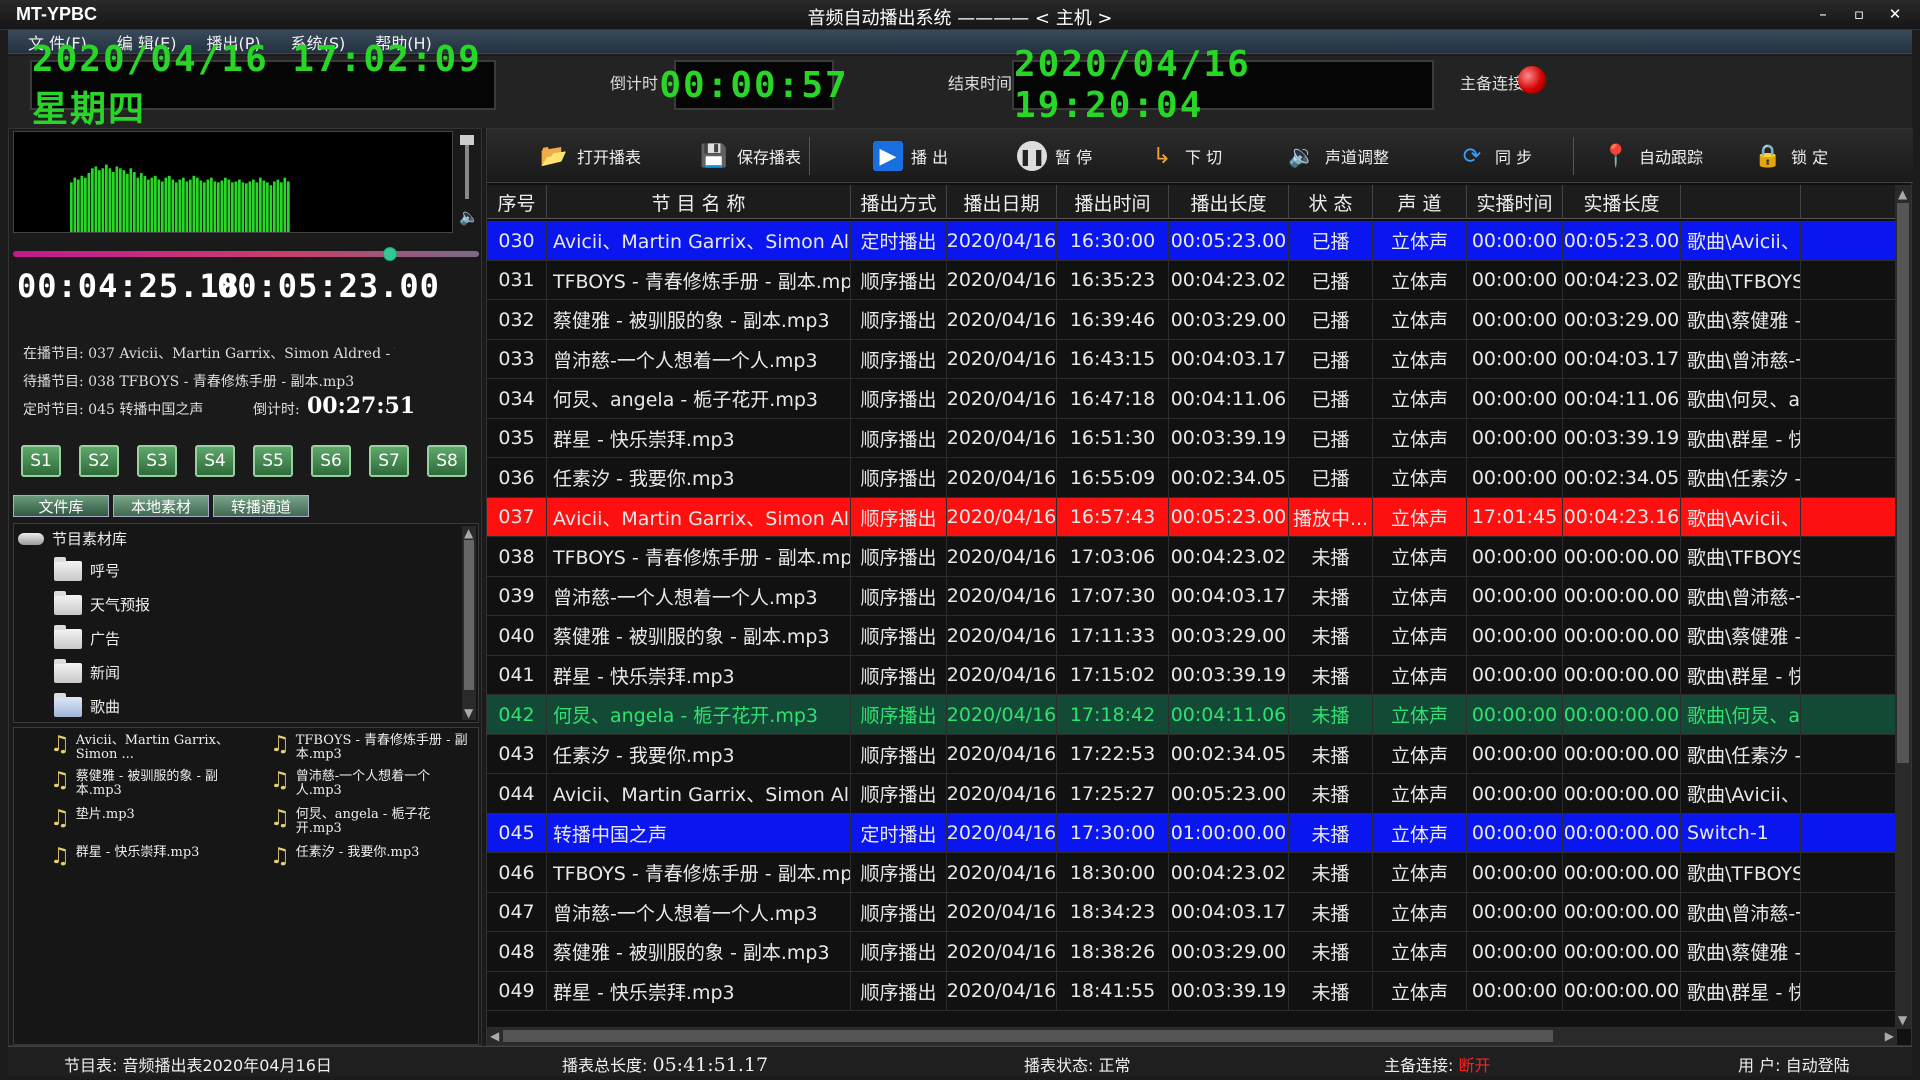 Image resolution: width=1920 pixels, height=1080 pixels. What do you see at coordinates (1741, 202) in the screenshot?
I see `header-col-path` at bounding box center [1741, 202].